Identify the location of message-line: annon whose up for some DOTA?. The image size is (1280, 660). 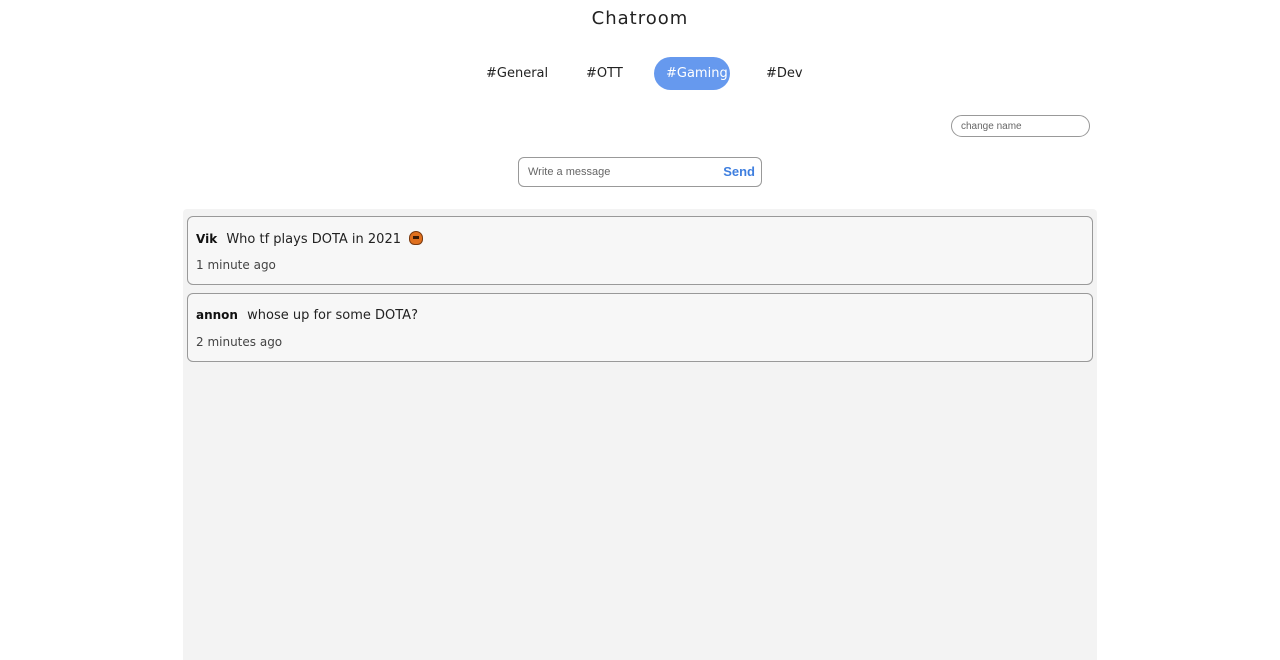
(307, 315).